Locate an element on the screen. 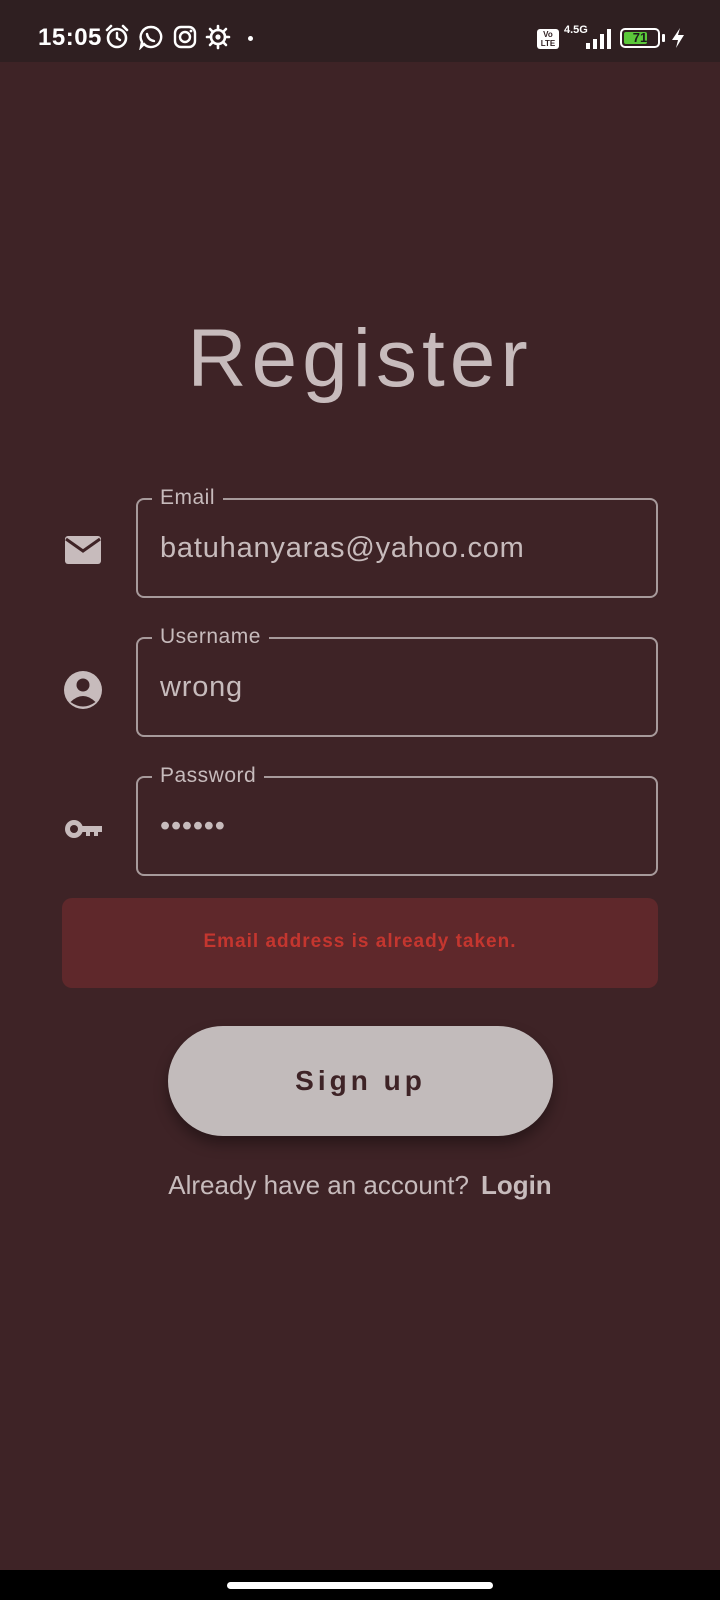  email-field: Email batuhanyaras@yahoo.com is located at coordinates (397, 541).